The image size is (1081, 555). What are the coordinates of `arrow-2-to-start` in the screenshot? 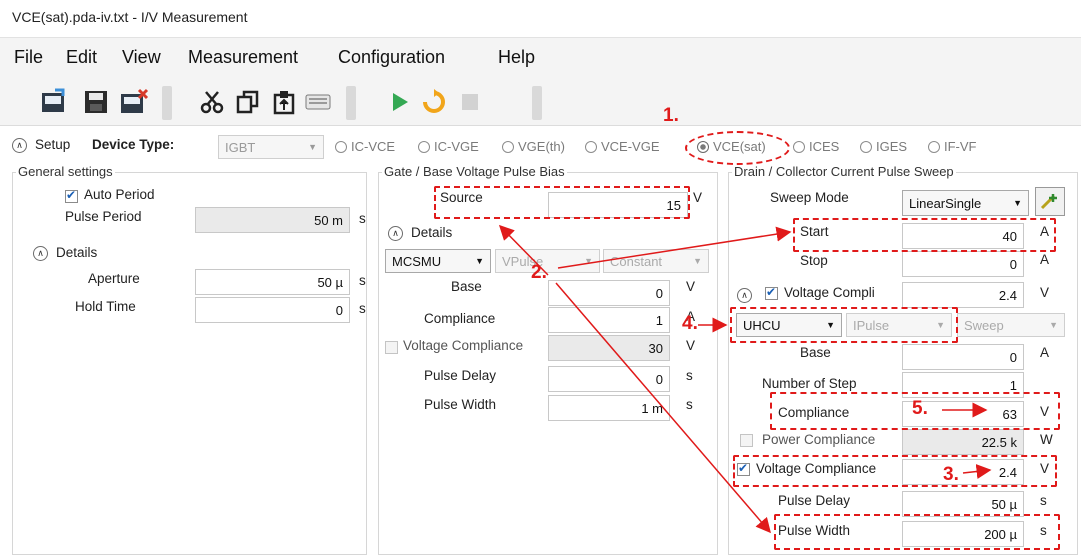 It's located at (674, 247).